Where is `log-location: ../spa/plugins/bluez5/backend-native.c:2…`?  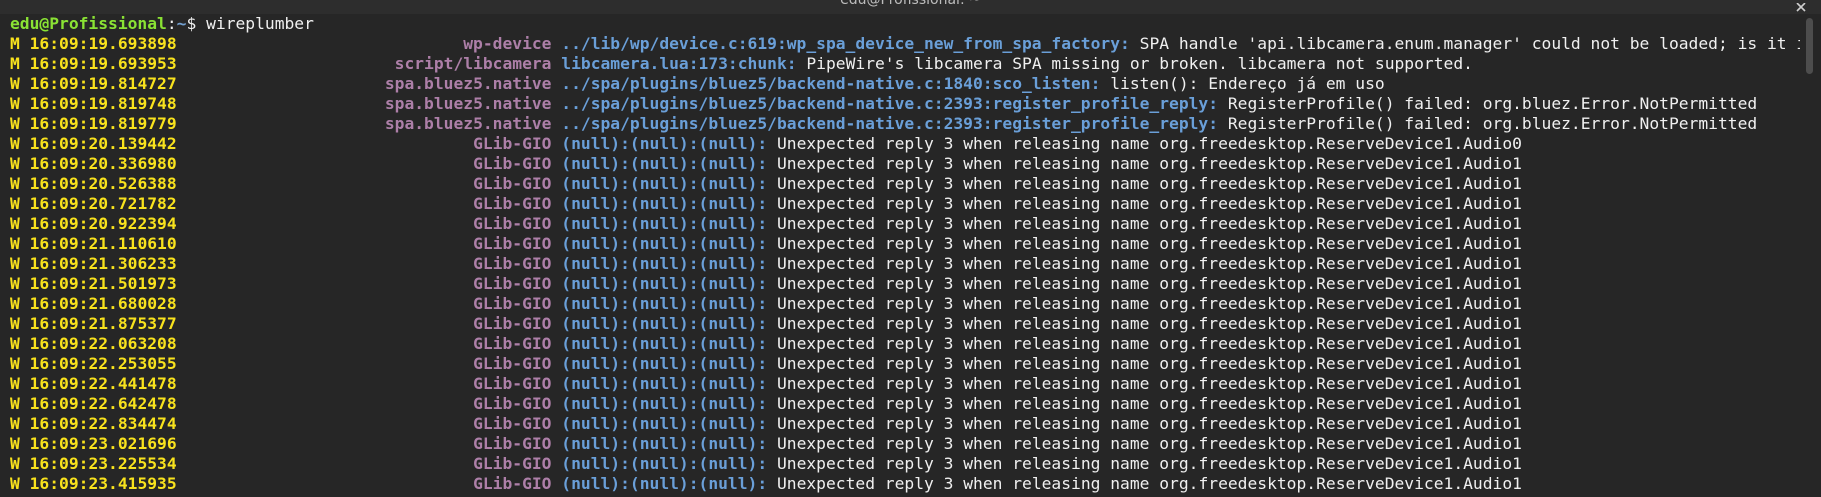
log-location: ../spa/plugins/bluez5/backend-native.c:2… is located at coordinates (890, 123).